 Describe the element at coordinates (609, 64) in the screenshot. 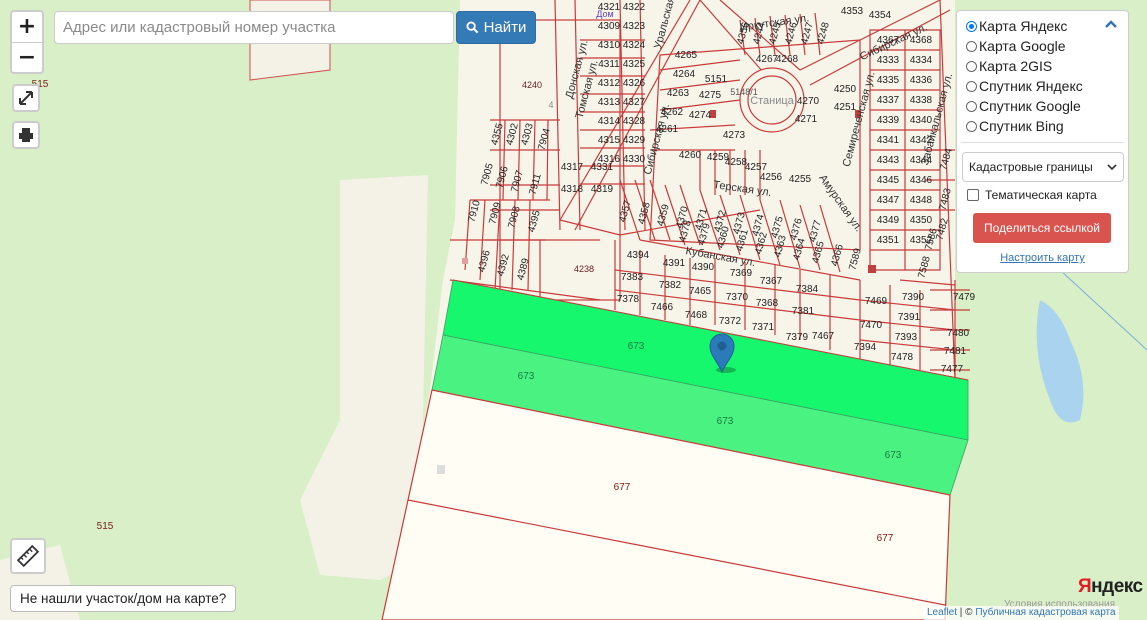

I see `parcel-number-label: 4311` at that location.